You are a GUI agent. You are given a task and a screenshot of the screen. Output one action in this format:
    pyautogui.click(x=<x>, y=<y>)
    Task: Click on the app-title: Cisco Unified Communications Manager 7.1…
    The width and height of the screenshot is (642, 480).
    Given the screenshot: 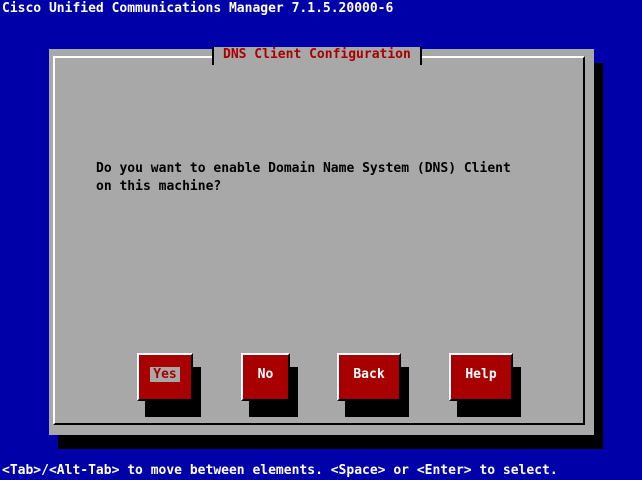 What is the action you would take?
    pyautogui.click(x=198, y=8)
    